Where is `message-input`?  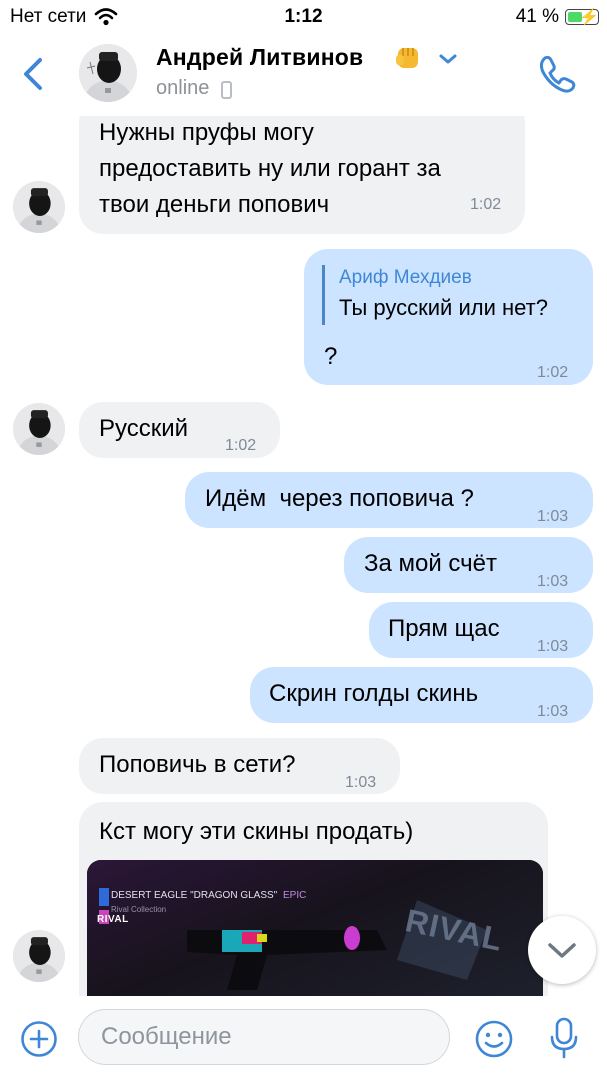
message-input is located at coordinates (266, 1037).